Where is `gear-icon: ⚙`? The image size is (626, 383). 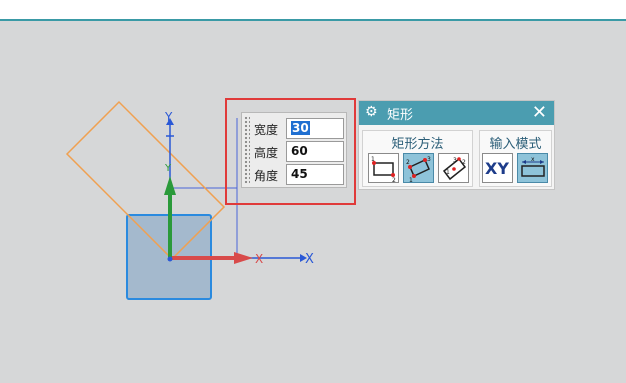 gear-icon: ⚙ is located at coordinates (371, 112).